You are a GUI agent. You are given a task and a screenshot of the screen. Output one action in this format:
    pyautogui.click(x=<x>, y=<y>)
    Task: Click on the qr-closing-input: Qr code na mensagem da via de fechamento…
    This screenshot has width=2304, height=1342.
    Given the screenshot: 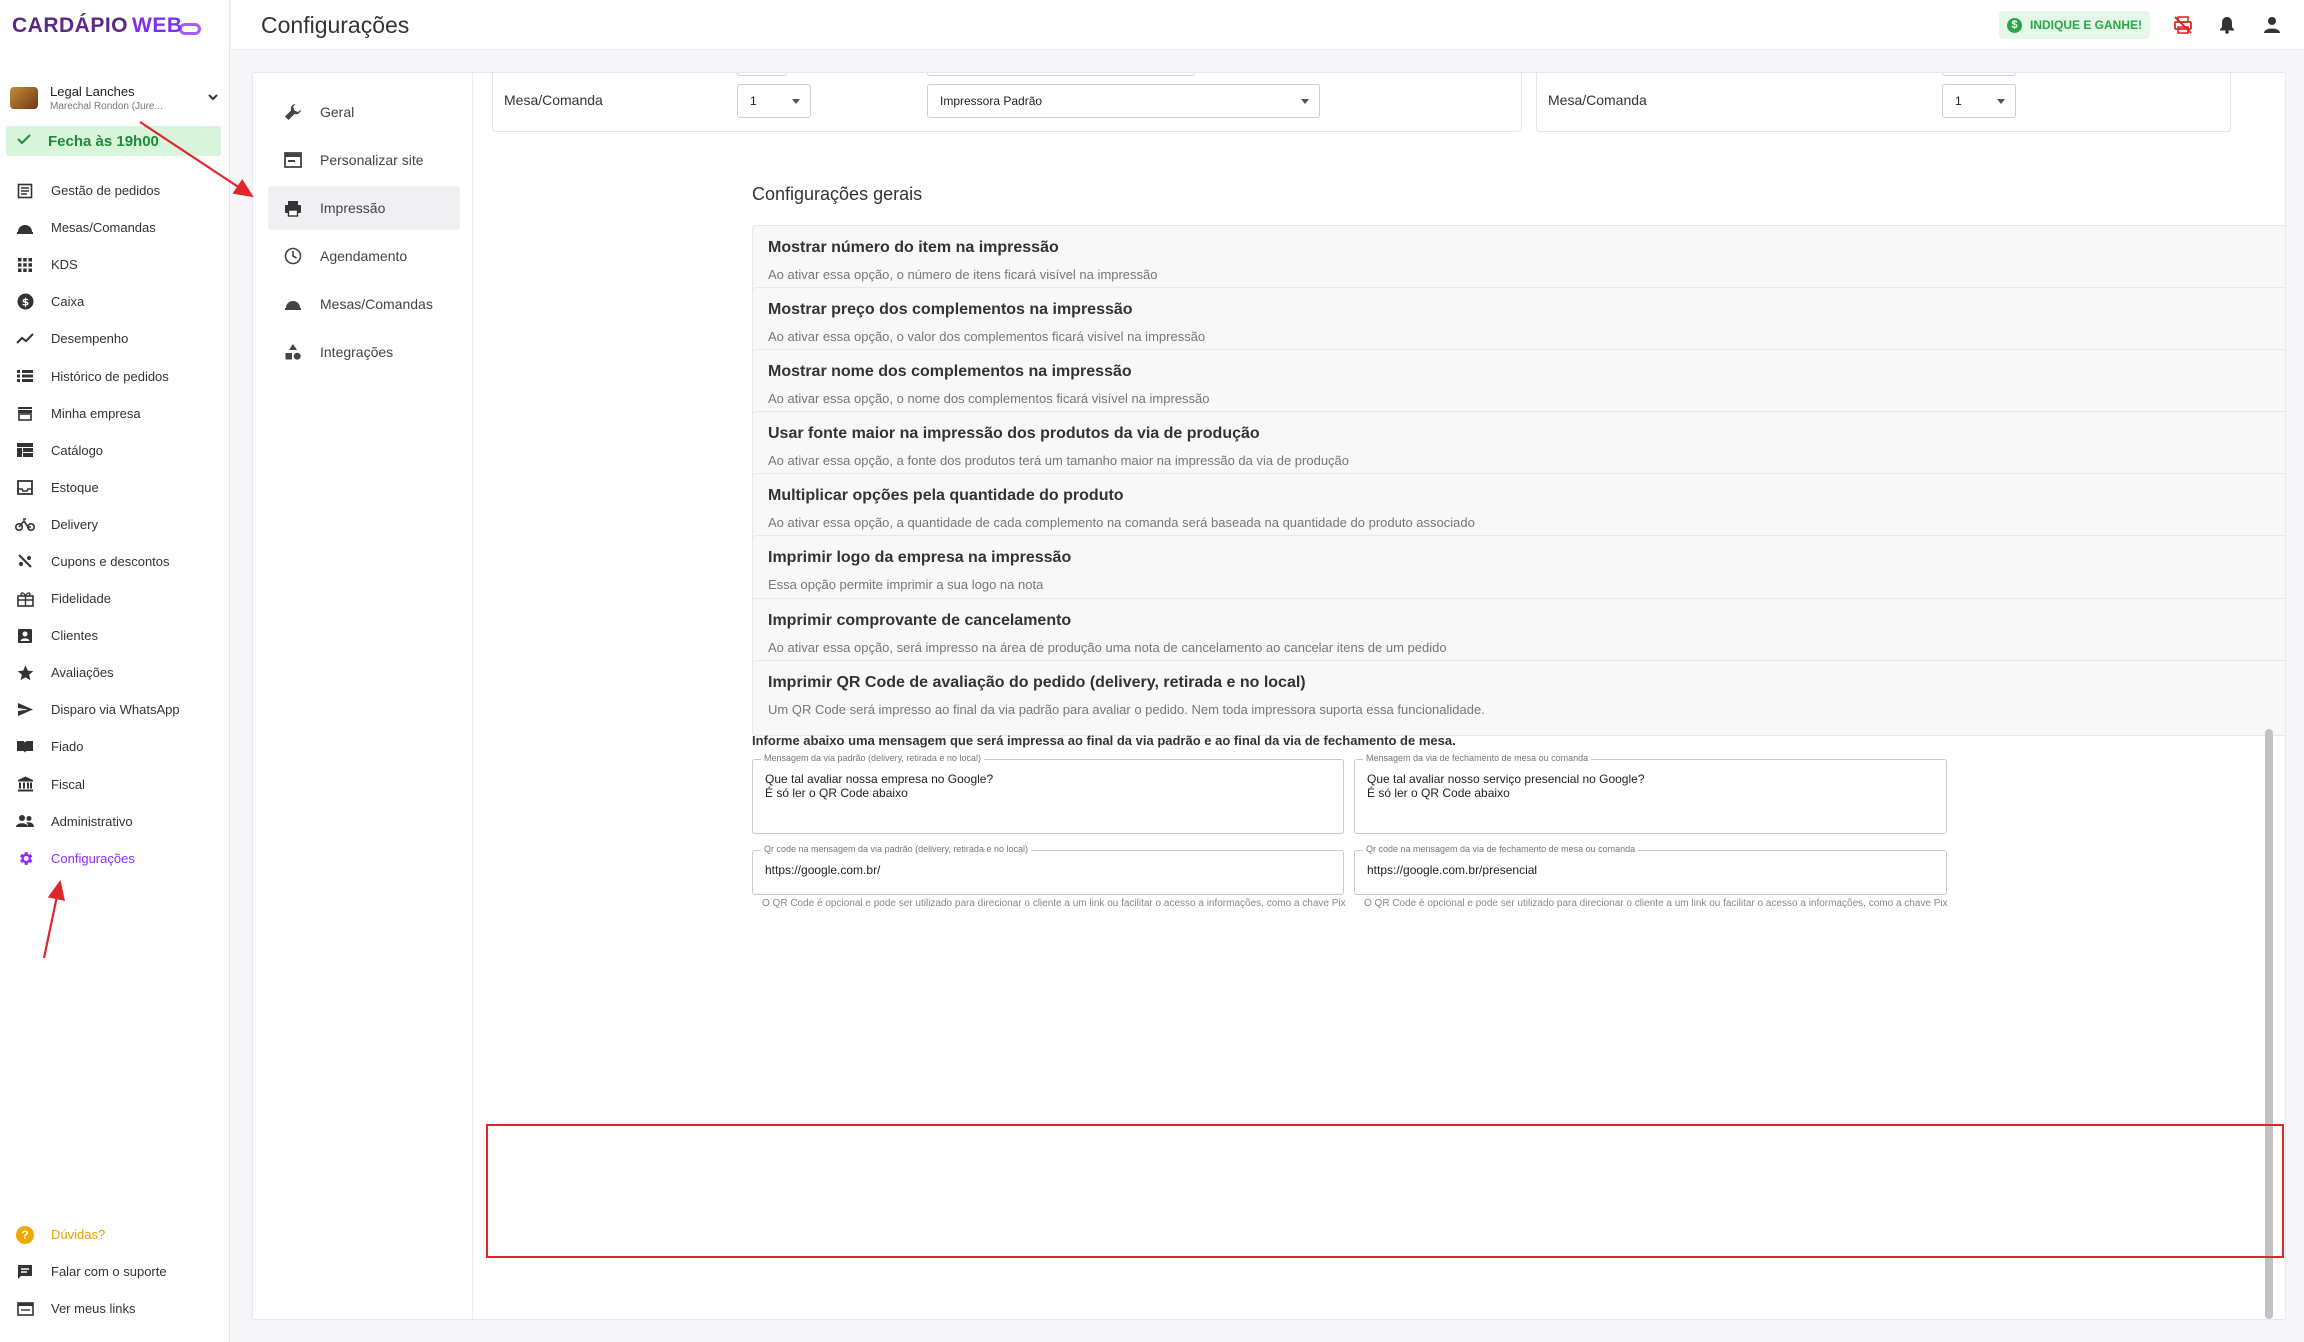 What is the action you would take?
    pyautogui.click(x=1650, y=869)
    